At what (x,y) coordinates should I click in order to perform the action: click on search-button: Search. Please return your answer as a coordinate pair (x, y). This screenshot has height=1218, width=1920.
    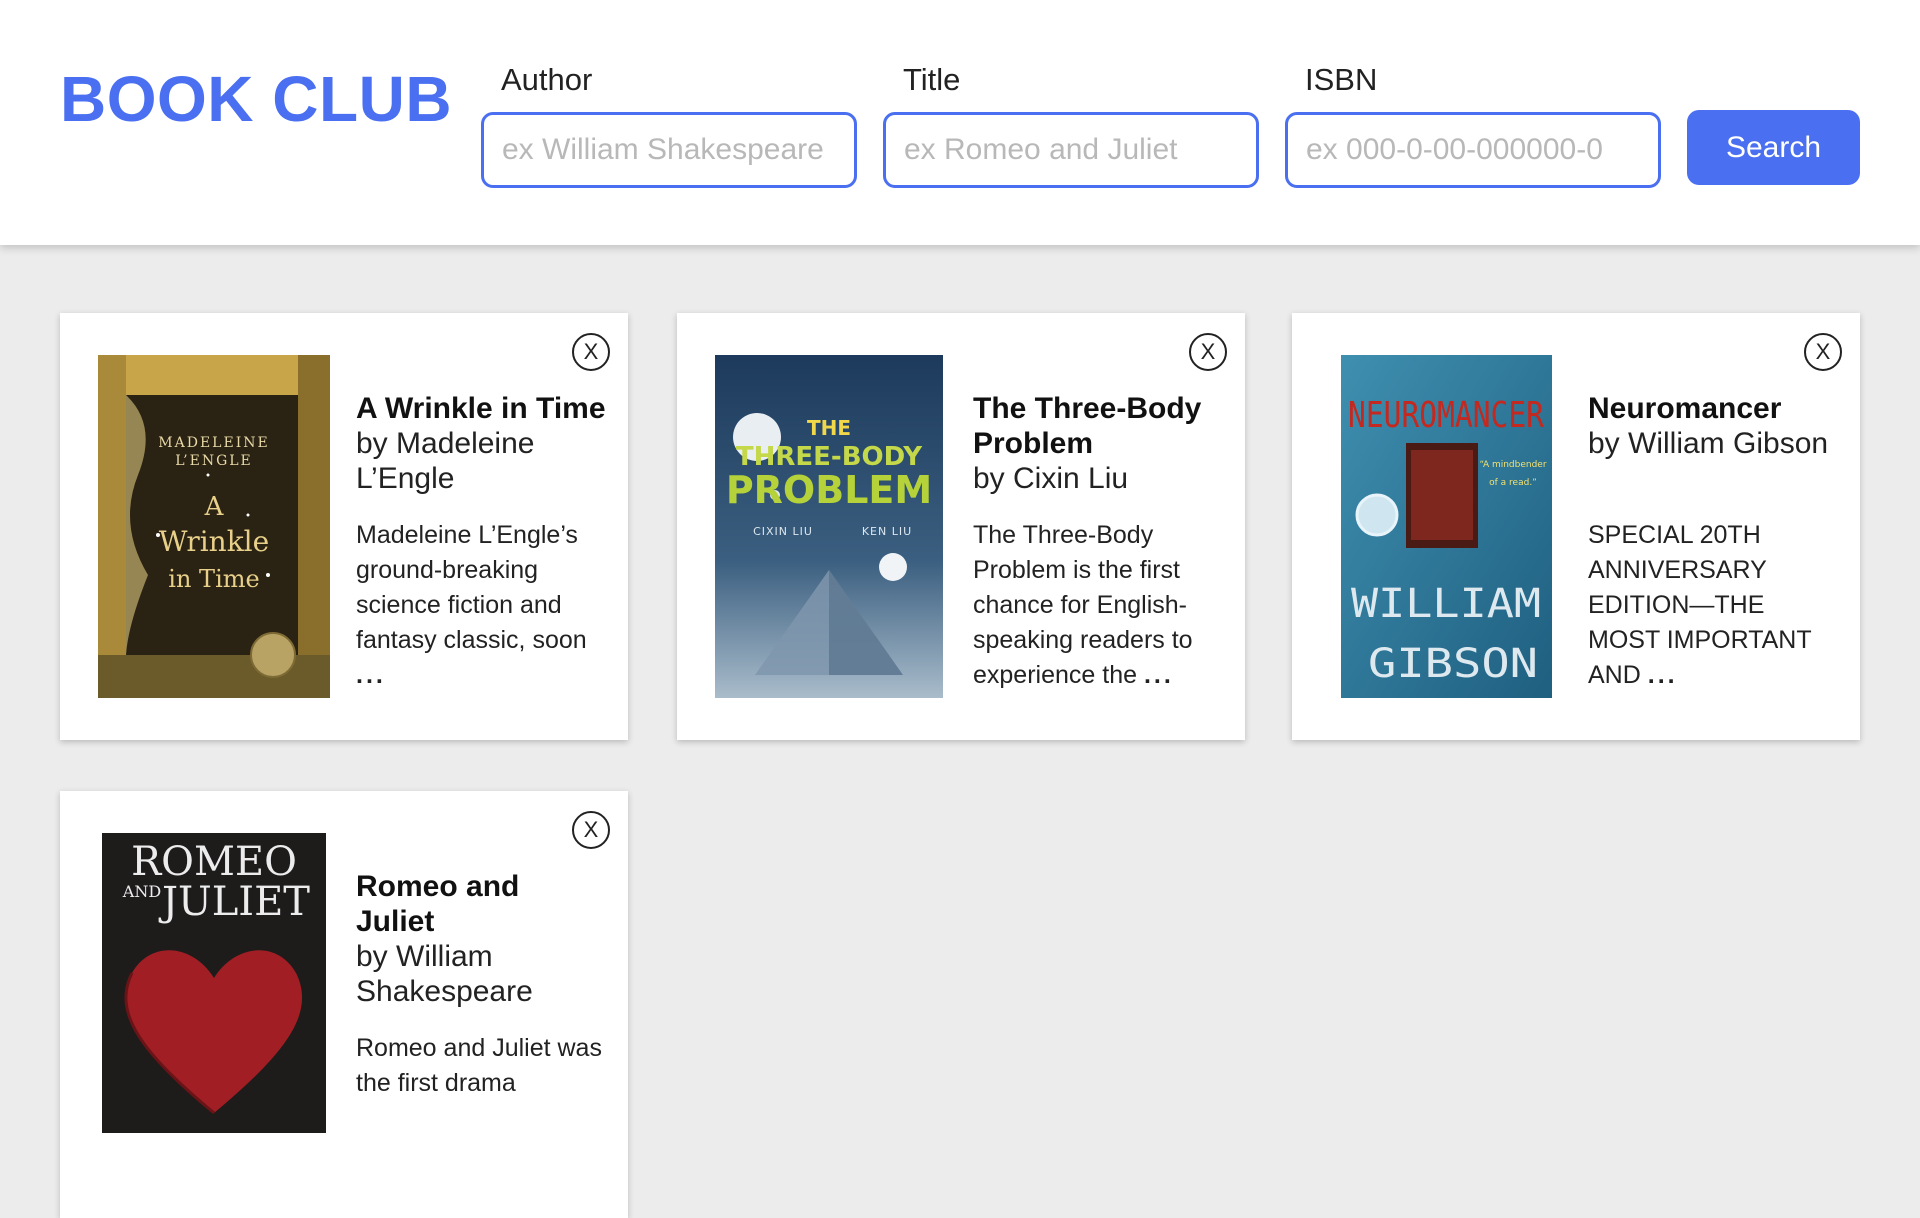
    Looking at the image, I should click on (1773, 147).